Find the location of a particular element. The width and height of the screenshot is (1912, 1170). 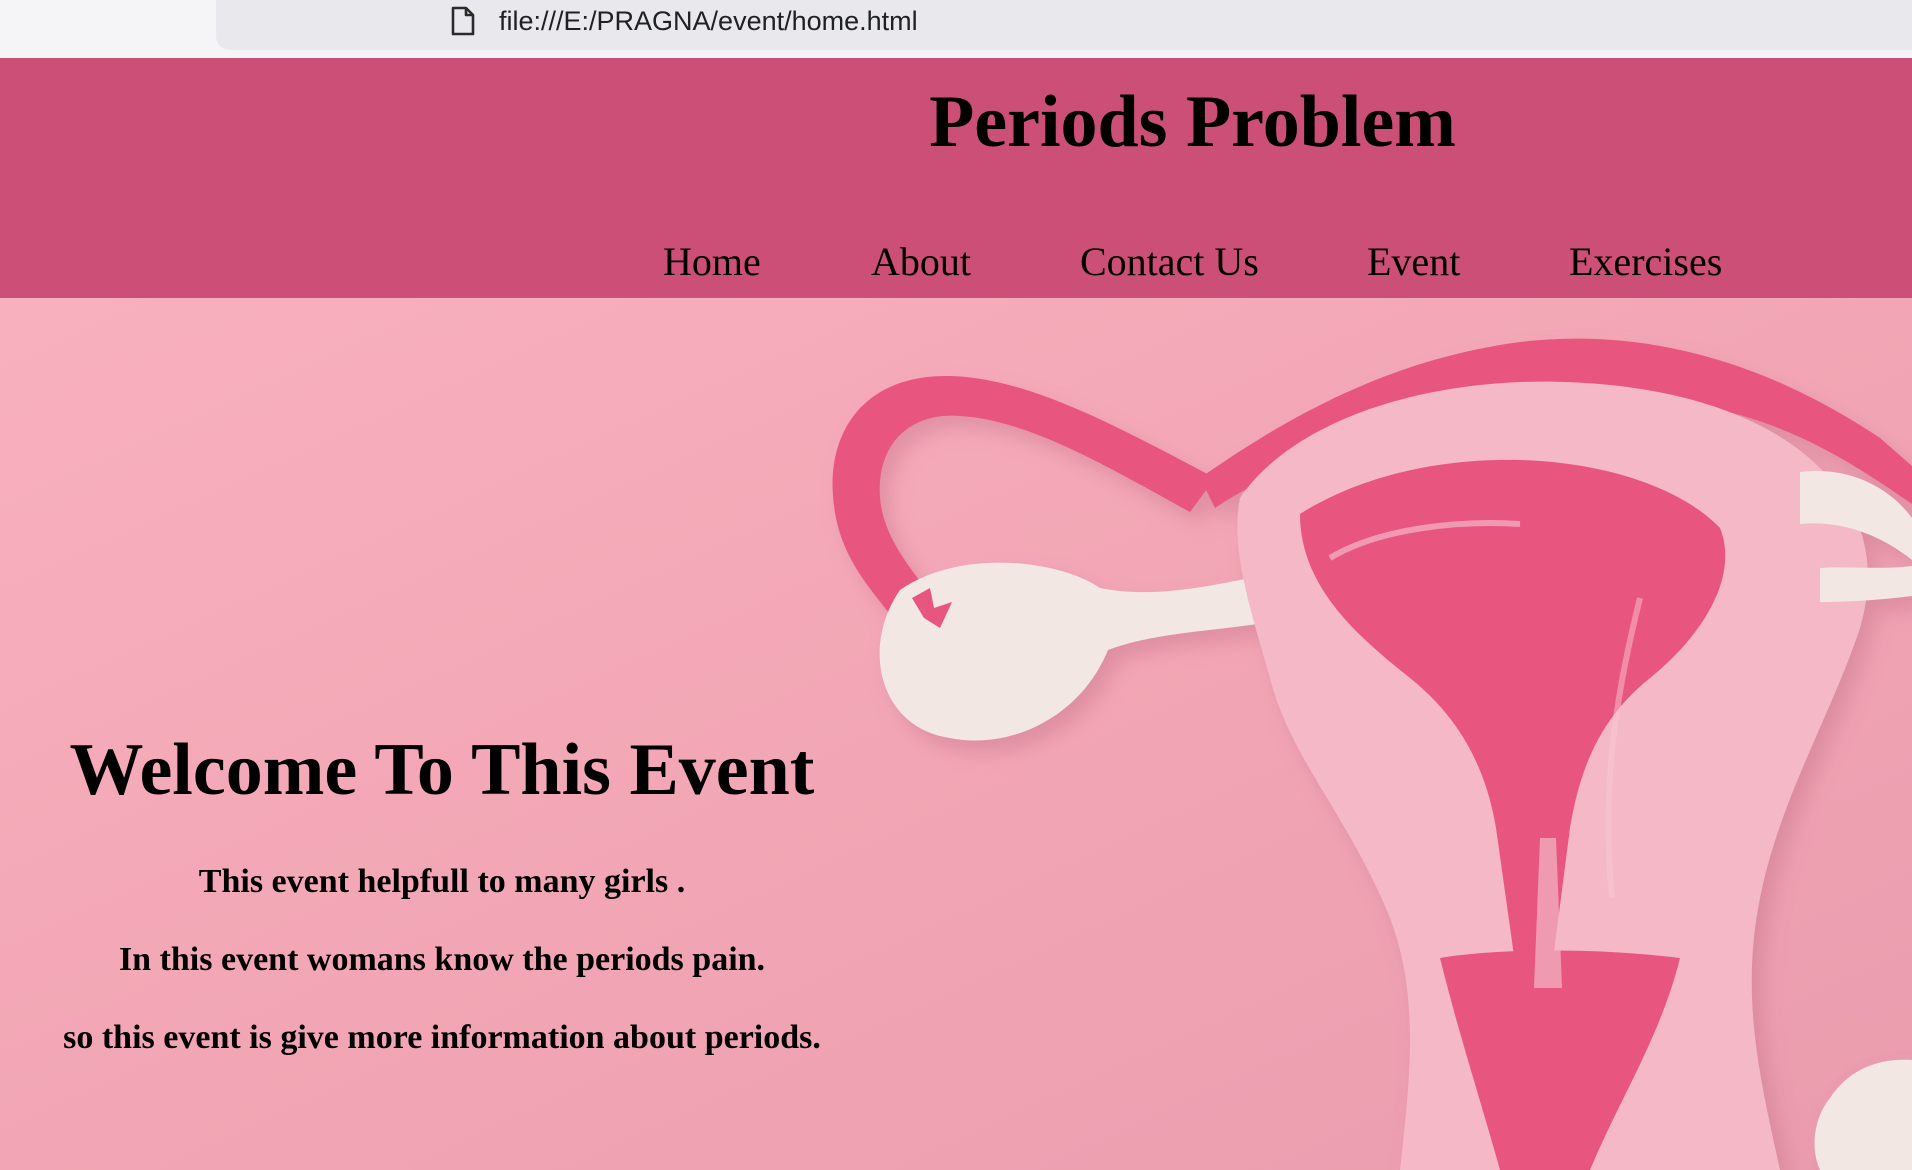

hero-line-1: This event helpfull to many girls . is located at coordinates (442, 881).